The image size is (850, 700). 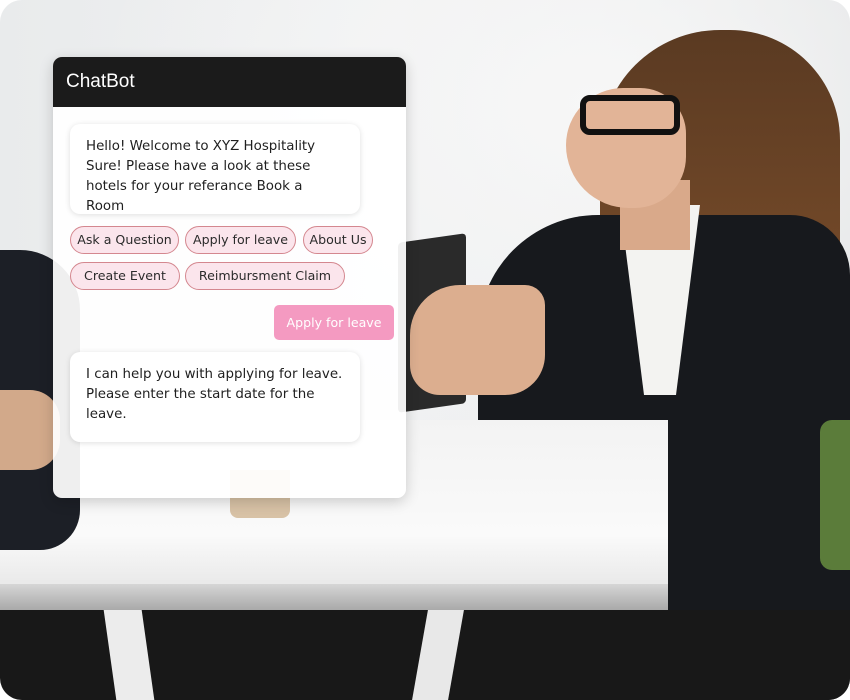 I want to click on background-table-edge, so click(x=334, y=597).